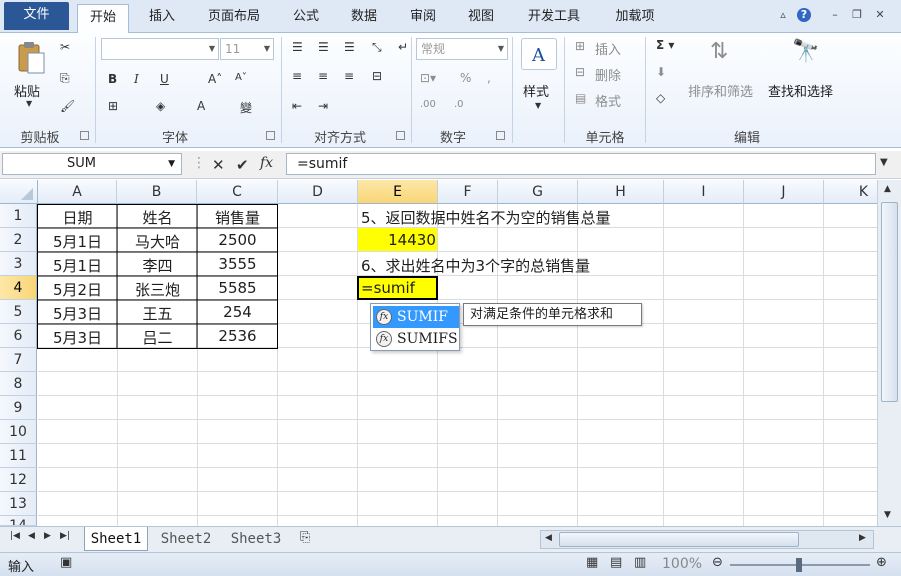  Describe the element at coordinates (157, 265) in the screenshot. I see `table-cell: 李四` at that location.